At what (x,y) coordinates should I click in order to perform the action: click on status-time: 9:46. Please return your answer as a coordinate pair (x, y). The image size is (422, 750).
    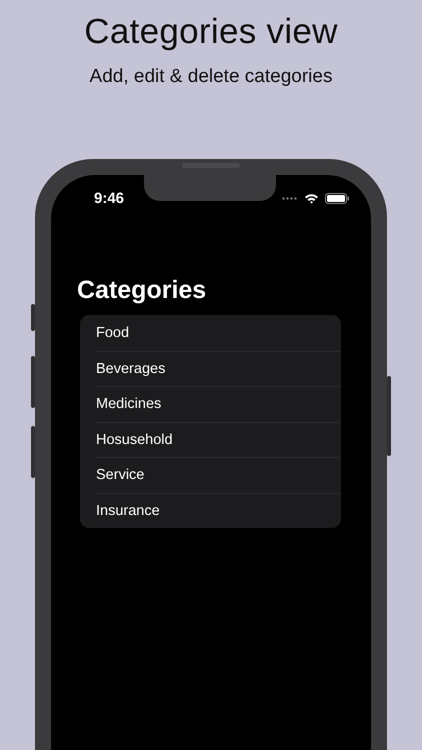
    Looking at the image, I should click on (109, 198).